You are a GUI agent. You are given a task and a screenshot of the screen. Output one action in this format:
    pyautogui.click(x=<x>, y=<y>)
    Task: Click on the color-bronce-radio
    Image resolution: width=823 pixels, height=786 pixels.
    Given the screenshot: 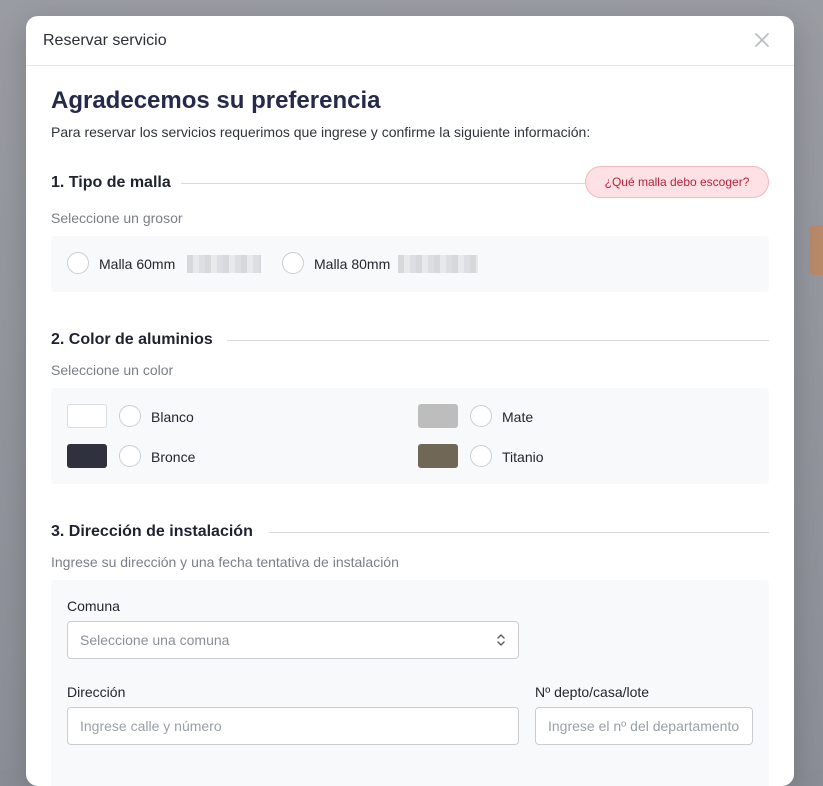 What is the action you would take?
    pyautogui.click(x=130, y=456)
    